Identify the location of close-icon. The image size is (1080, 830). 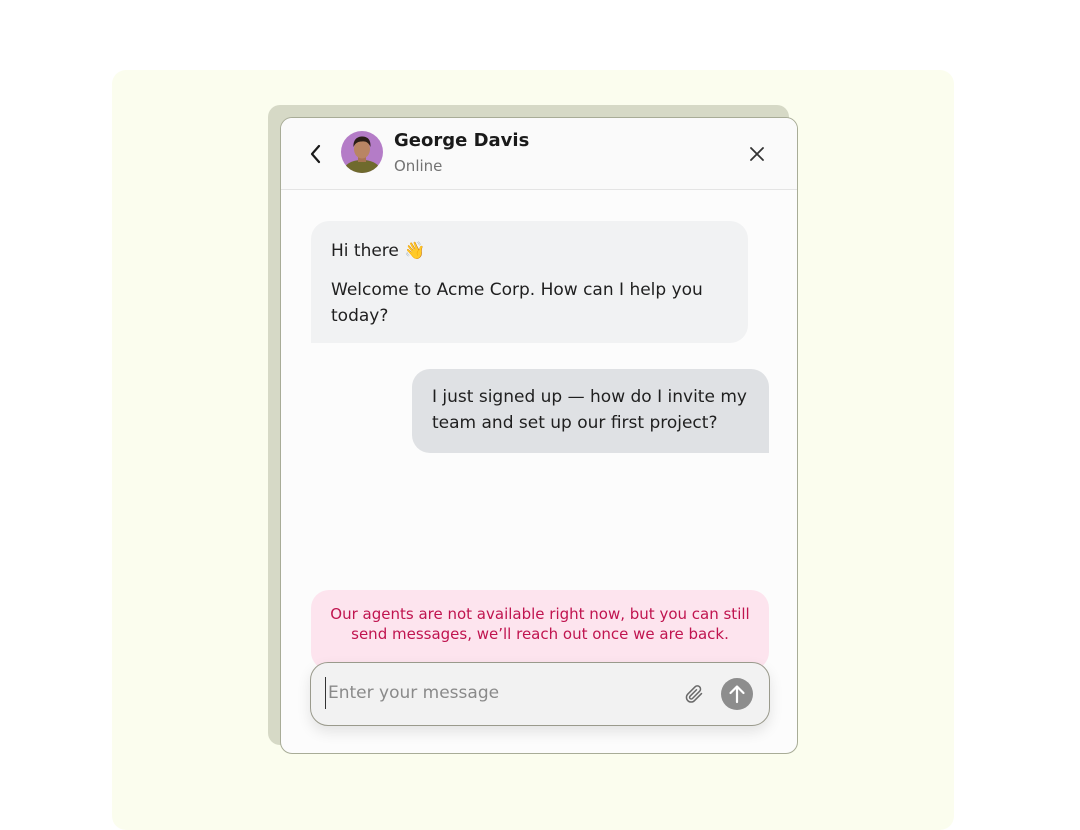
(757, 154).